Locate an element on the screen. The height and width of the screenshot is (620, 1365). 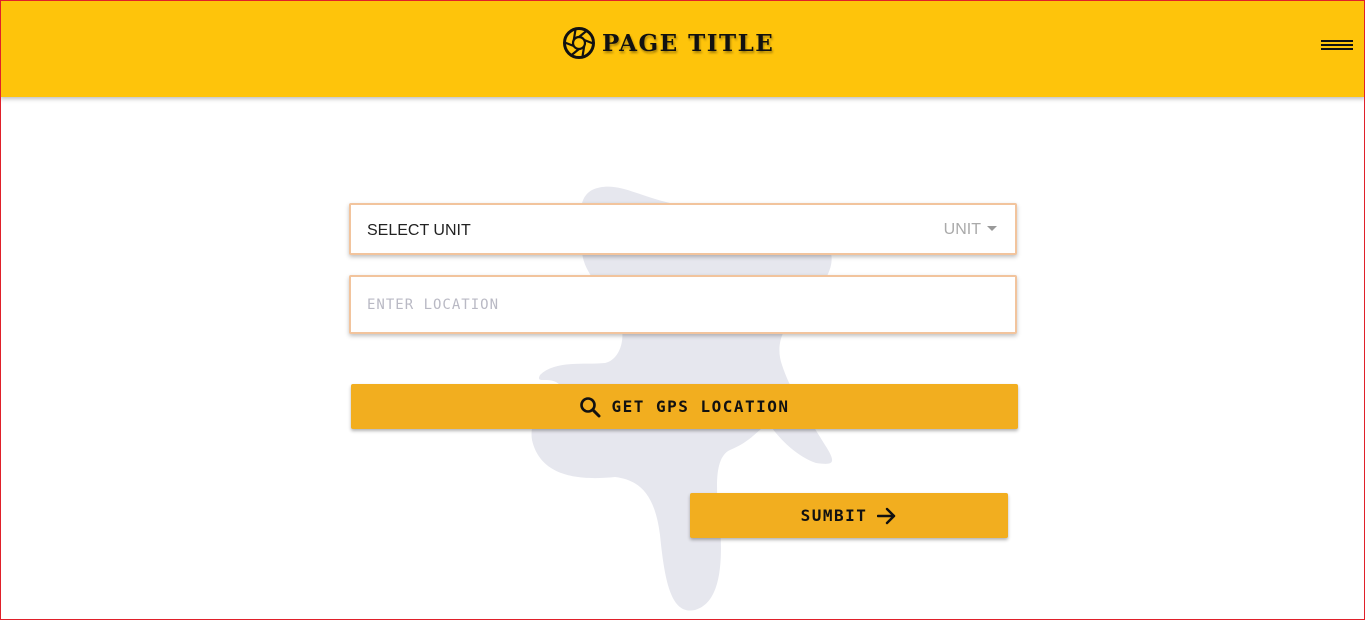
location-field is located at coordinates (683, 304).